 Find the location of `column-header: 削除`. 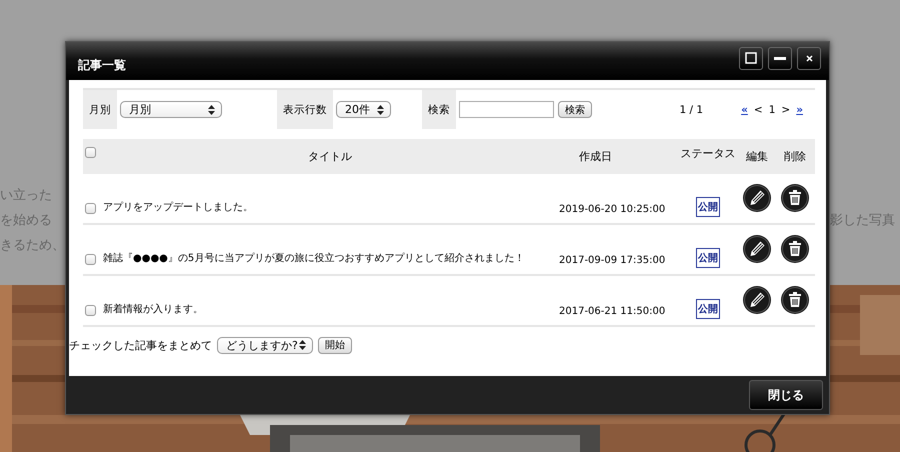

column-header: 削除 is located at coordinates (795, 156).